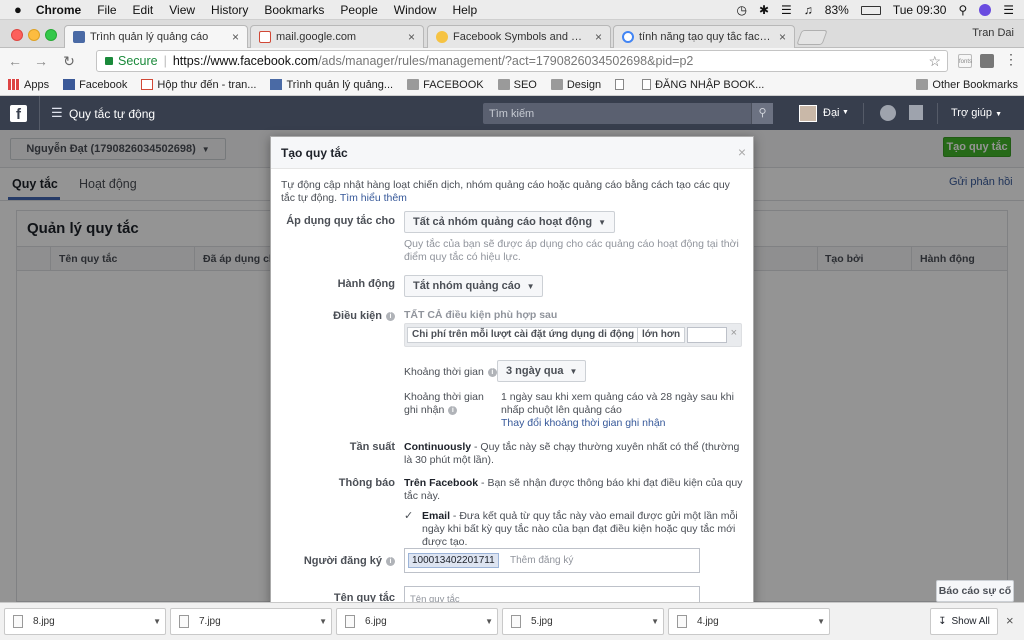 Image resolution: width=1024 pixels, height=640 pixels. Describe the element at coordinates (517, 85) in the screenshot. I see `bookmark-folder-seo: SEO` at that location.